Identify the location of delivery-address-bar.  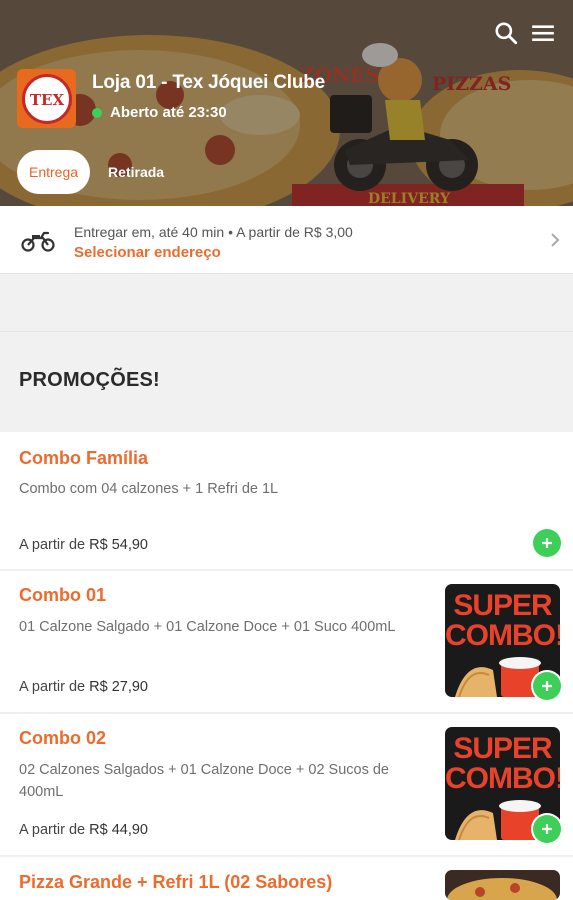
(286, 240).